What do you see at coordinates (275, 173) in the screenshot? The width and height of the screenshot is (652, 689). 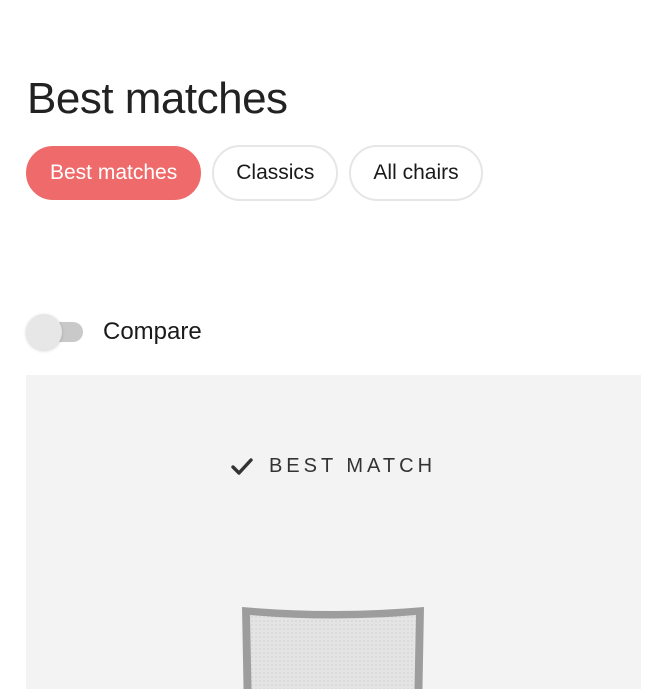 I see `filter-tab-classics: Classics` at bounding box center [275, 173].